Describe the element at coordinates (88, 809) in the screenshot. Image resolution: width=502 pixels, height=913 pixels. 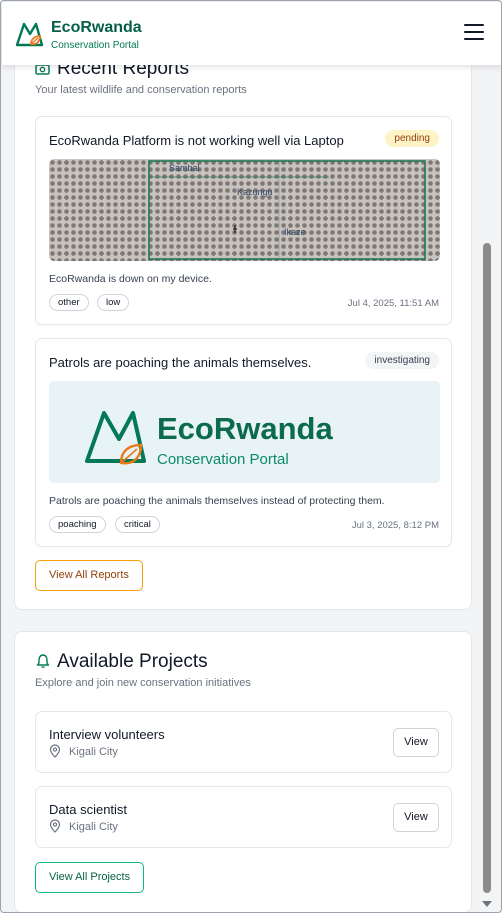
I see `project-title: Data scientist` at that location.